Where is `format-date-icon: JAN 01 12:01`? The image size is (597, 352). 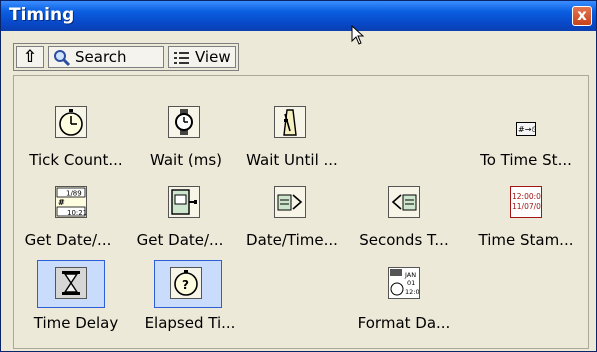
format-date-icon: JAN 01 12:01 is located at coordinates (404, 283).